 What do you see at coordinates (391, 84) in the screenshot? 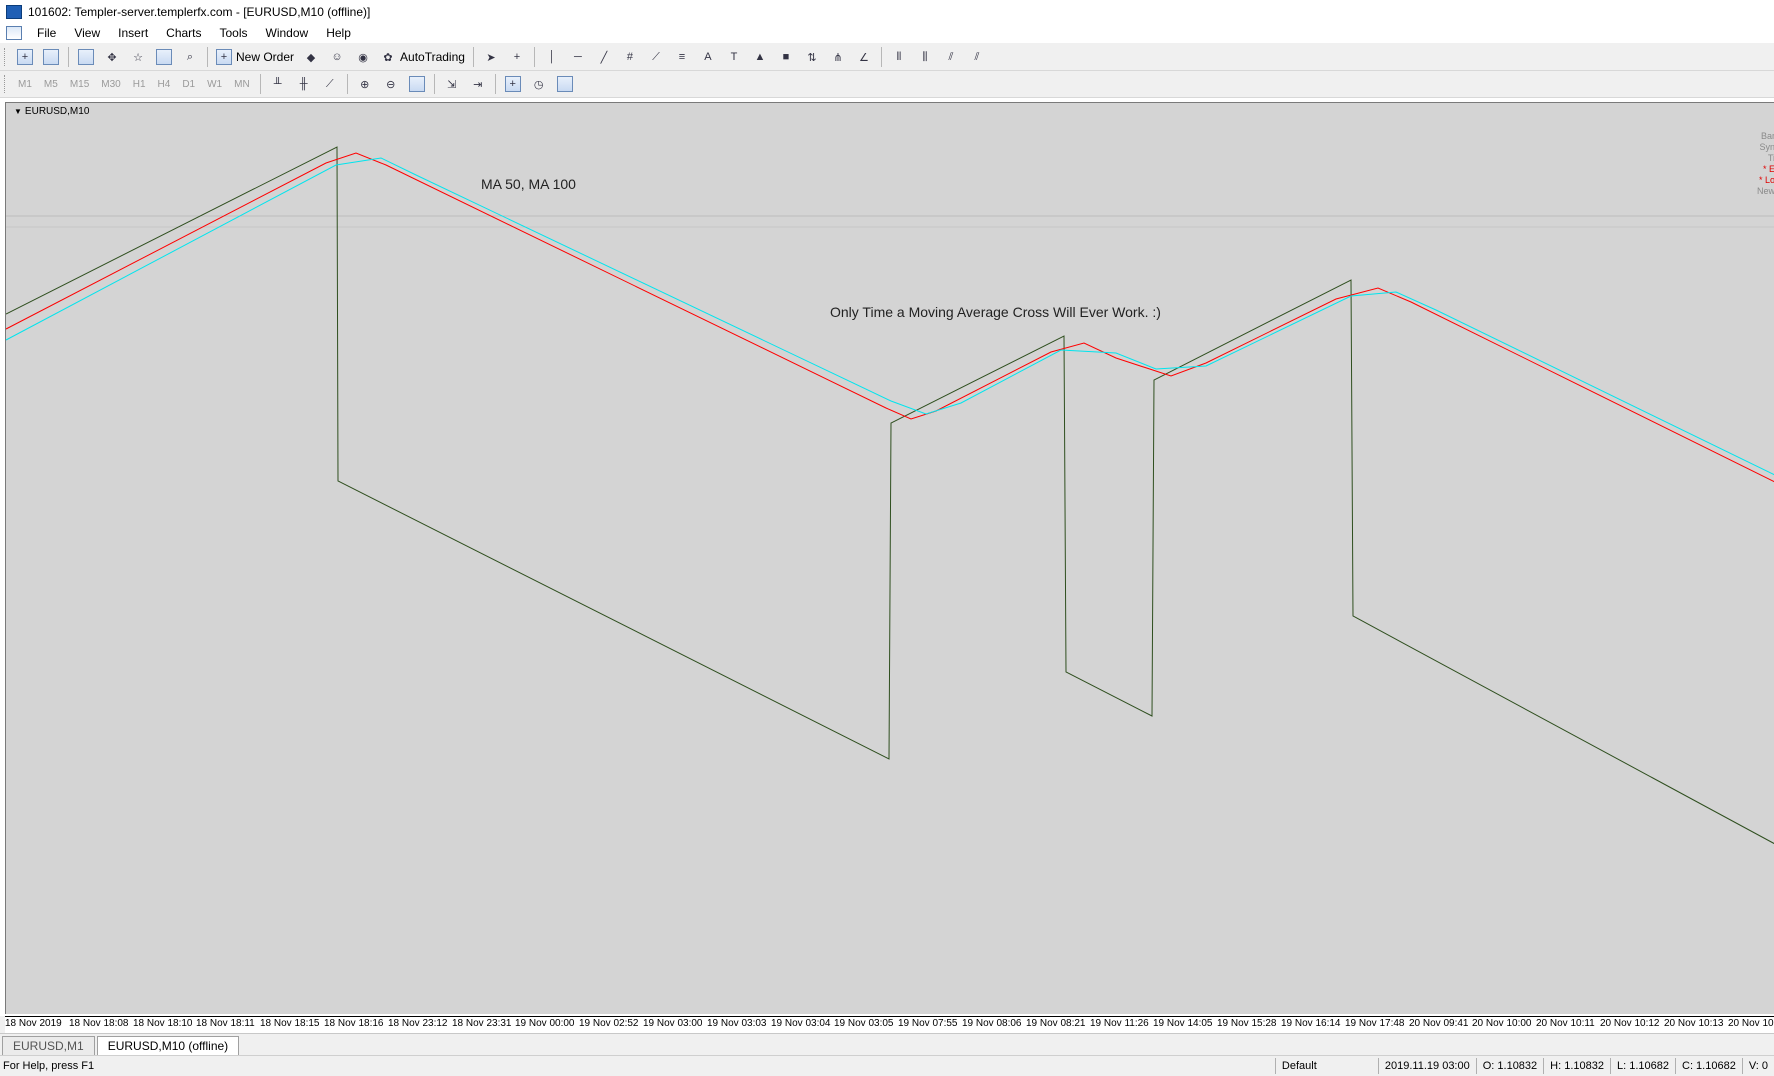
I see `zoom-out-icon: ⊖` at bounding box center [391, 84].